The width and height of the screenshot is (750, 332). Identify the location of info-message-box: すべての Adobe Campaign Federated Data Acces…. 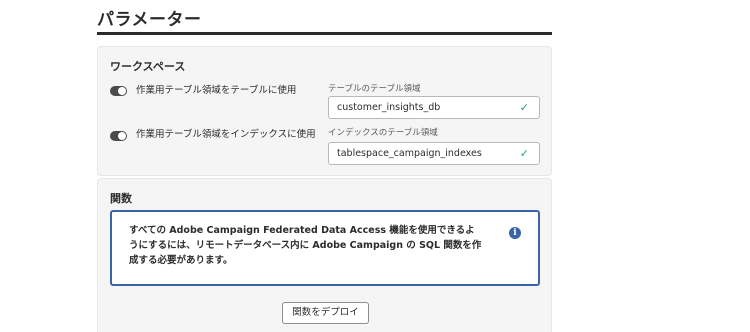
(325, 248).